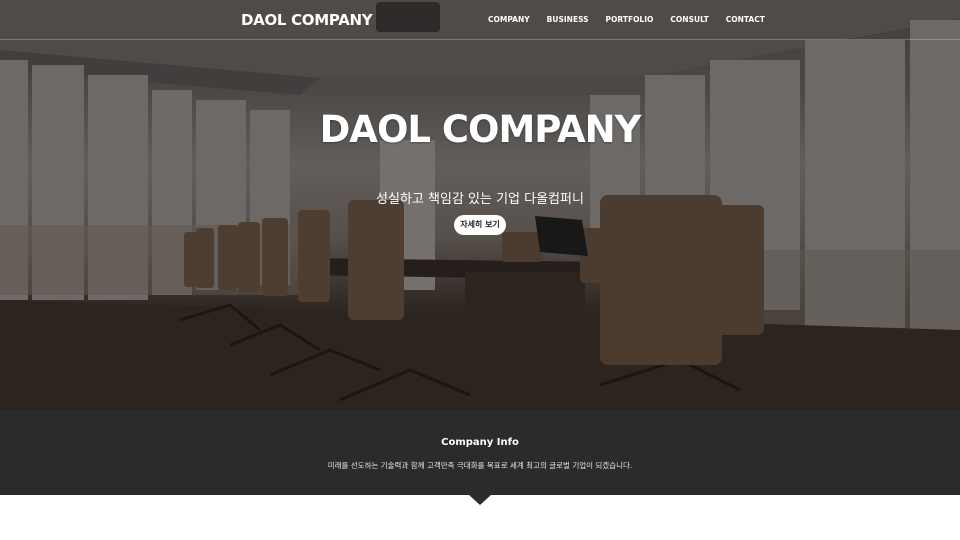 Image resolution: width=960 pixels, height=540 pixels. Describe the element at coordinates (689, 19) in the screenshot. I see `menu-item-consult: CONSULT` at that location.